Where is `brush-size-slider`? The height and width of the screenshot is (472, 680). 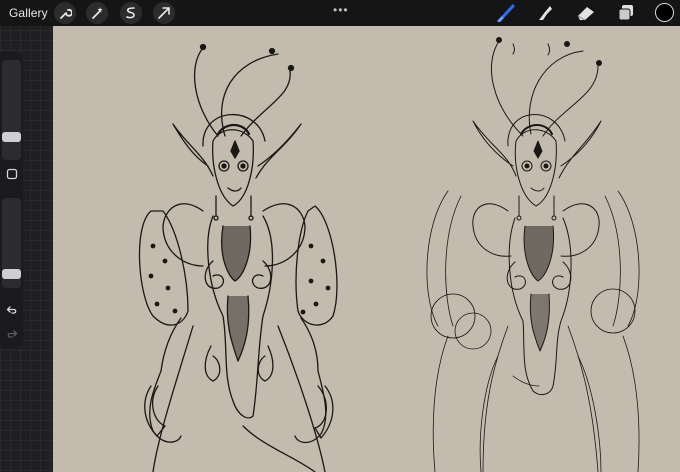 brush-size-slider is located at coordinates (11, 110).